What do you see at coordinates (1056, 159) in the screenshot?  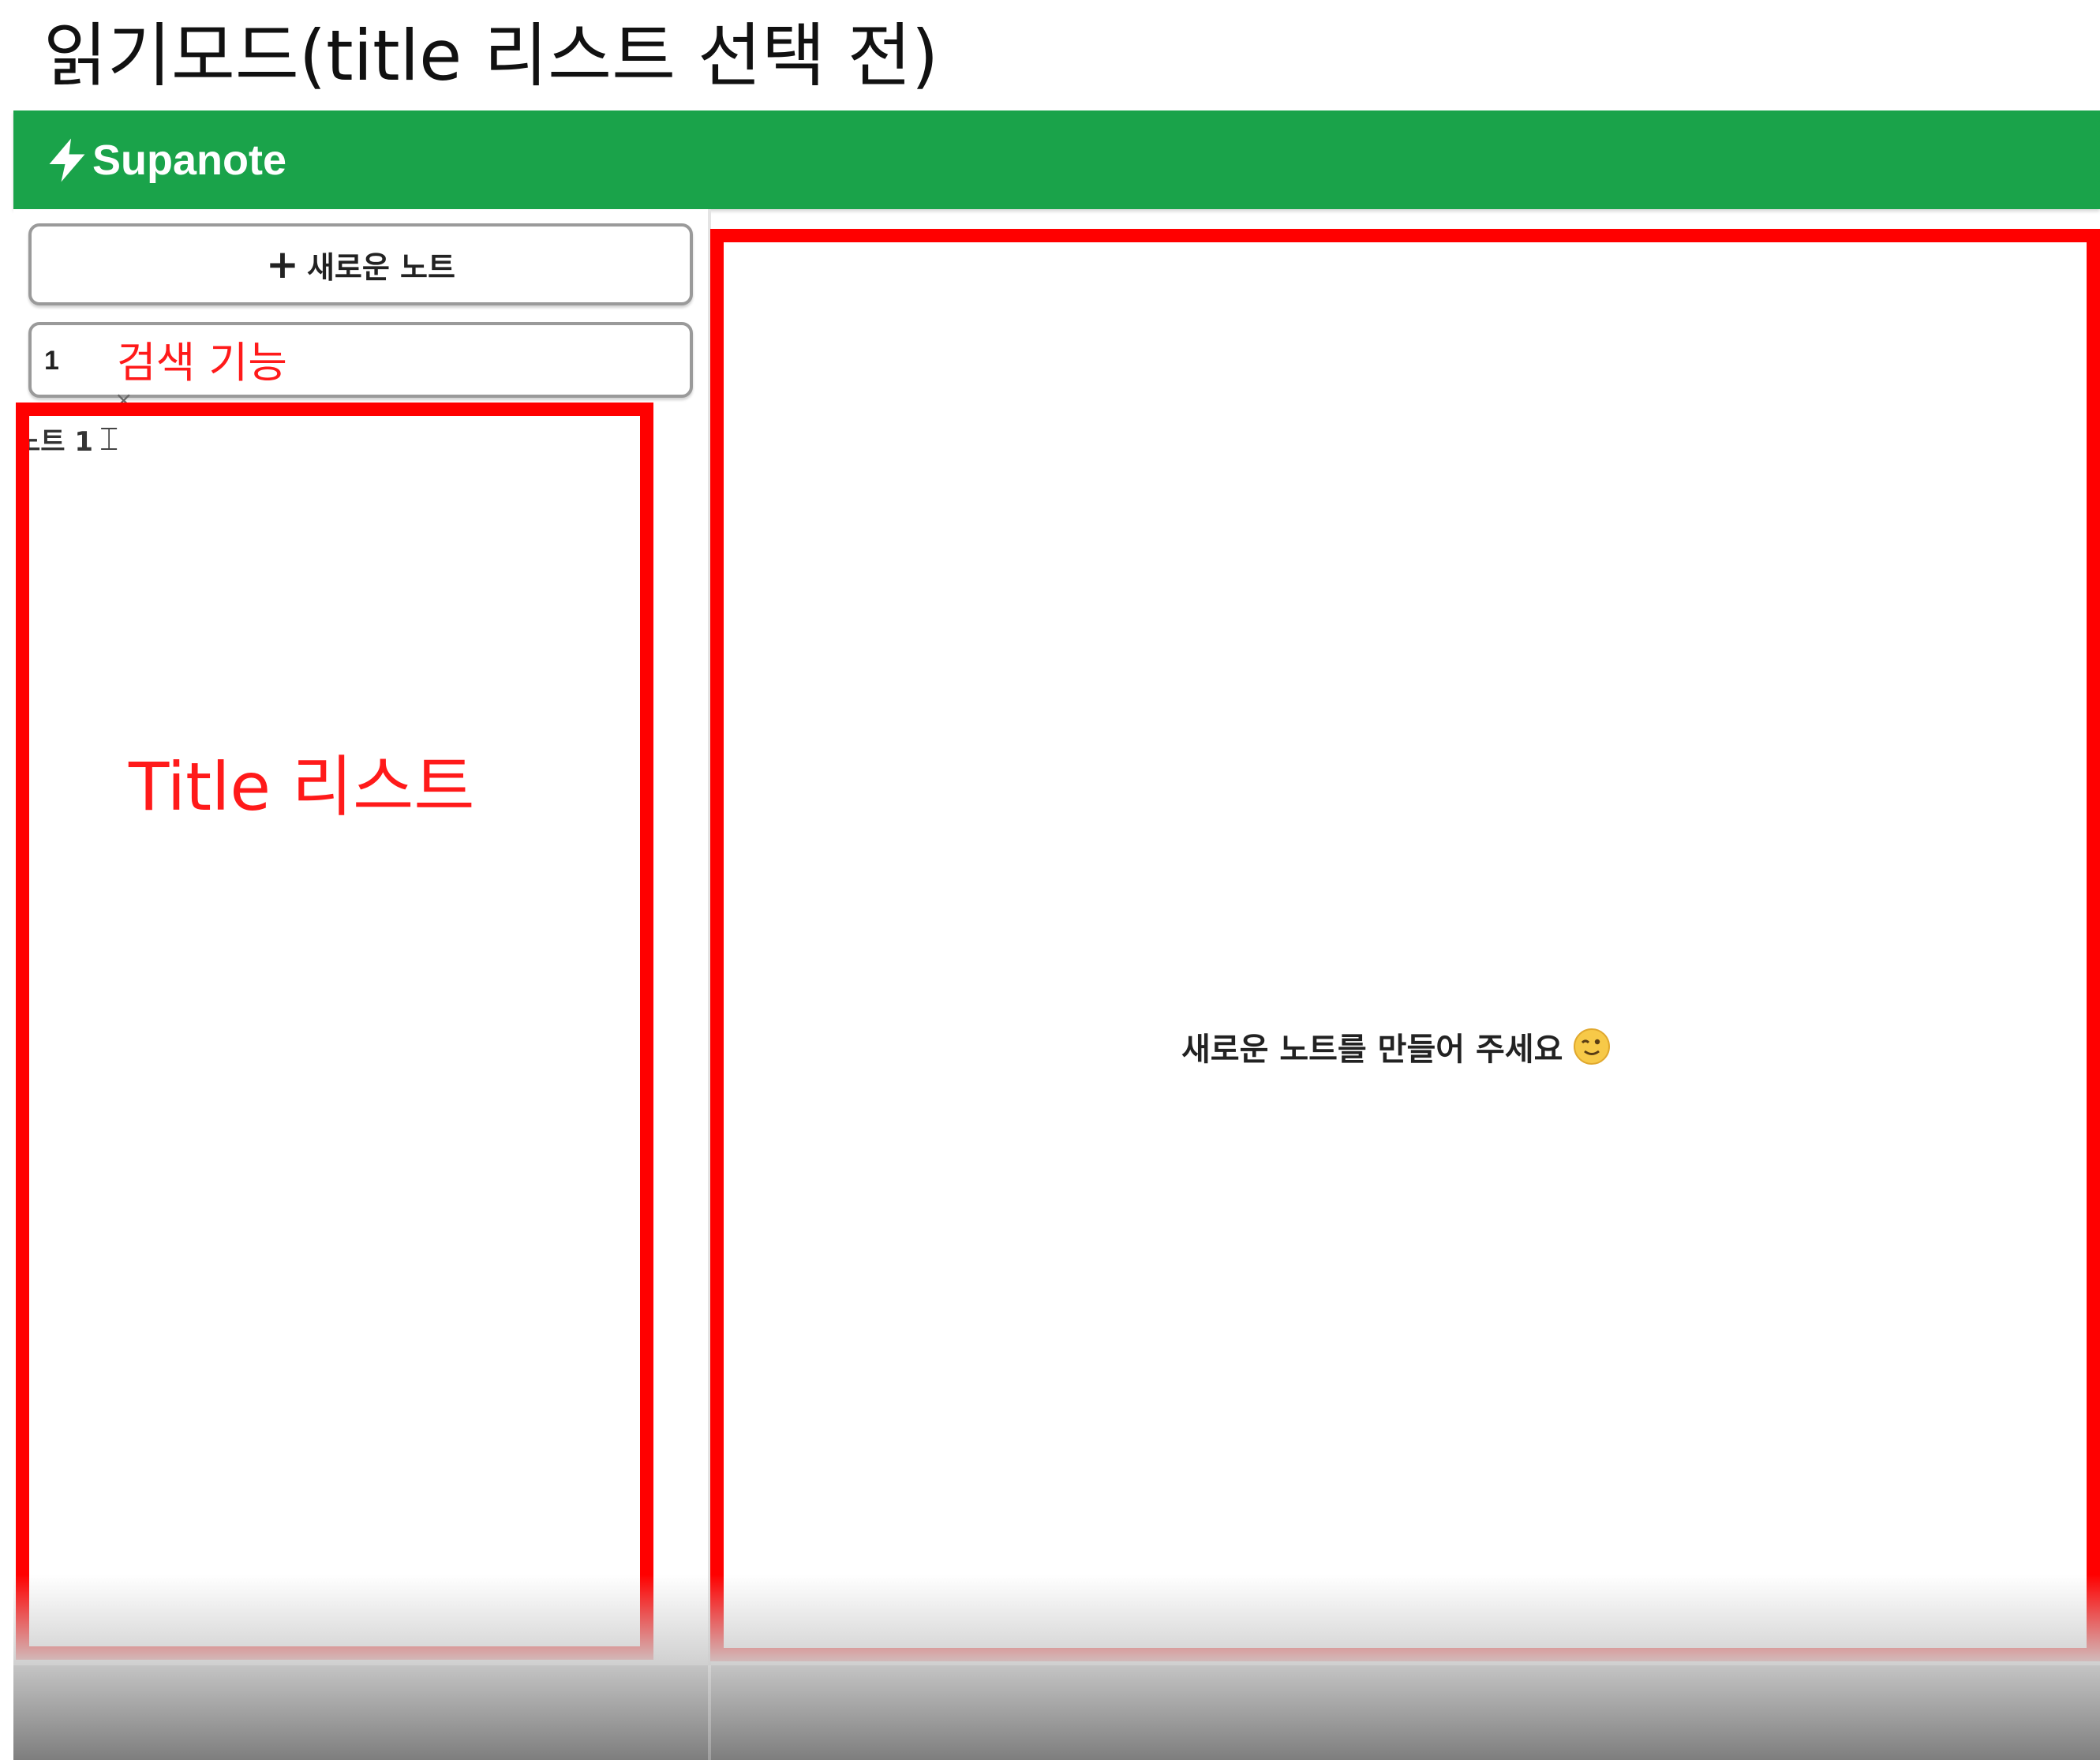 I see `top-navigation-bar: Supanote` at bounding box center [1056, 159].